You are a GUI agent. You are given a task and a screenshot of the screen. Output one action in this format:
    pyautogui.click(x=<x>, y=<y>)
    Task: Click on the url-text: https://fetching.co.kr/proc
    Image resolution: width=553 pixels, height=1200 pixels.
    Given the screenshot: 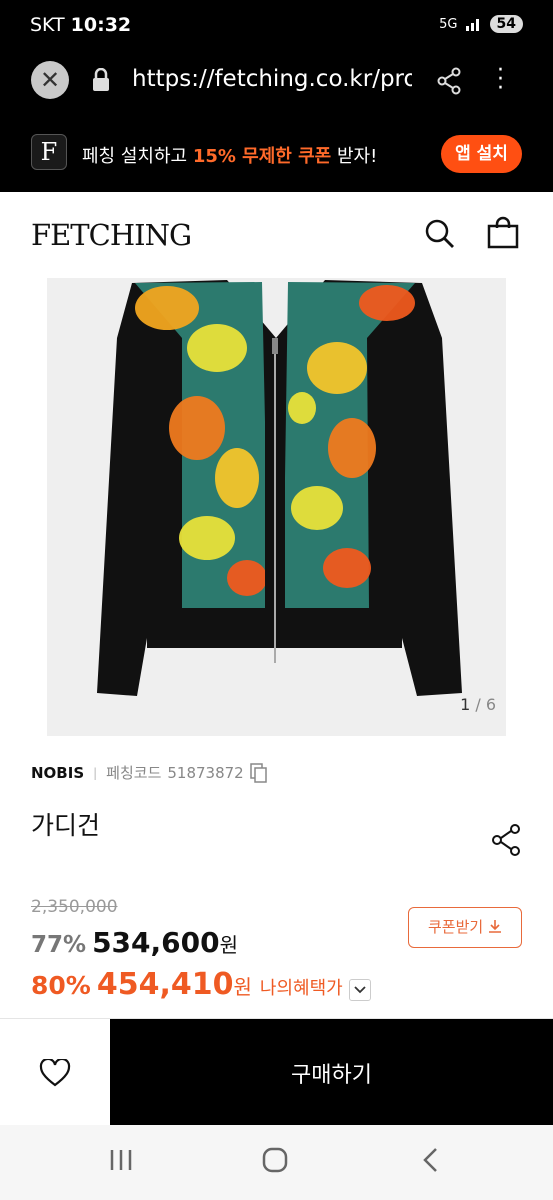 What is the action you would take?
    pyautogui.click(x=272, y=79)
    